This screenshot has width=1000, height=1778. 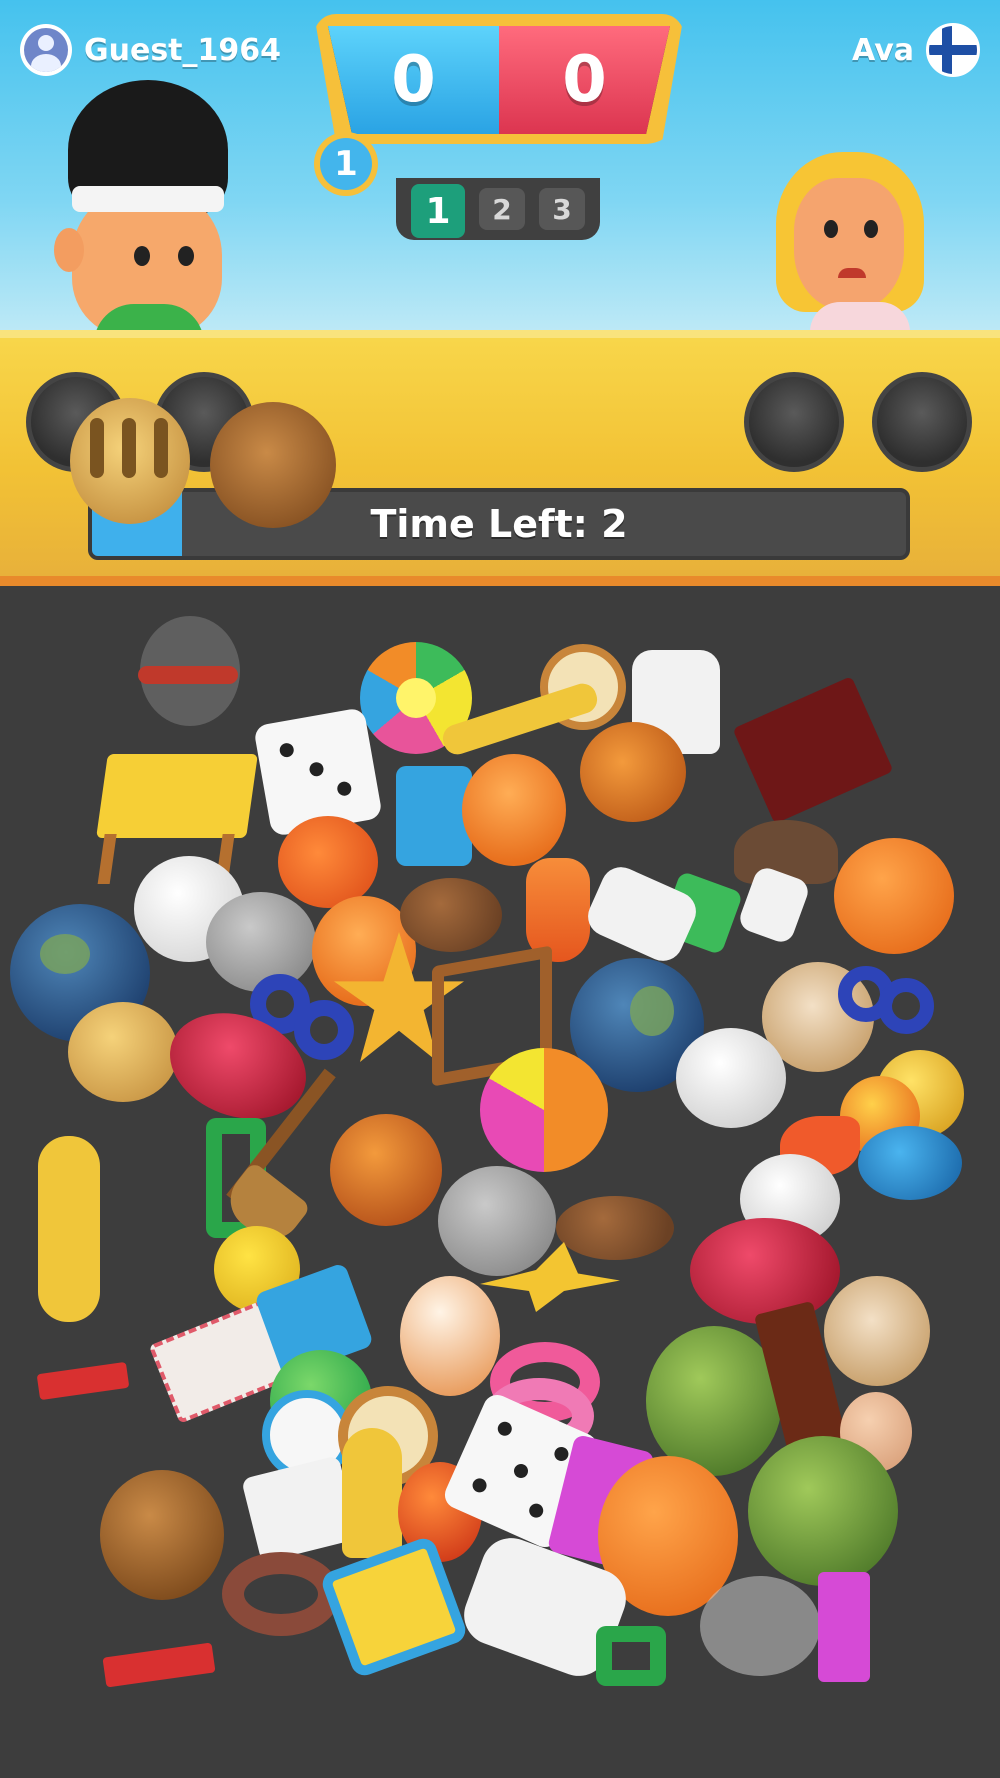 I want to click on number-8-item, so click(x=888, y=1001).